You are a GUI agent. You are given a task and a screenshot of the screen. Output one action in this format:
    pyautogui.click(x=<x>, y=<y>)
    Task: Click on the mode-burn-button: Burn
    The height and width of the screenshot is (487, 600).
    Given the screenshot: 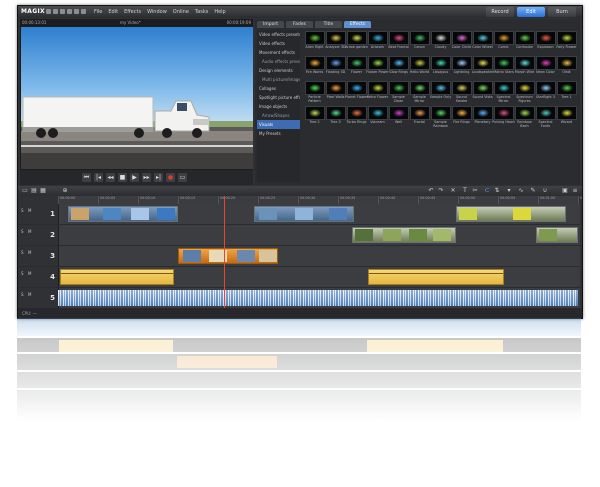 What is the action you would take?
    pyautogui.click(x=562, y=12)
    